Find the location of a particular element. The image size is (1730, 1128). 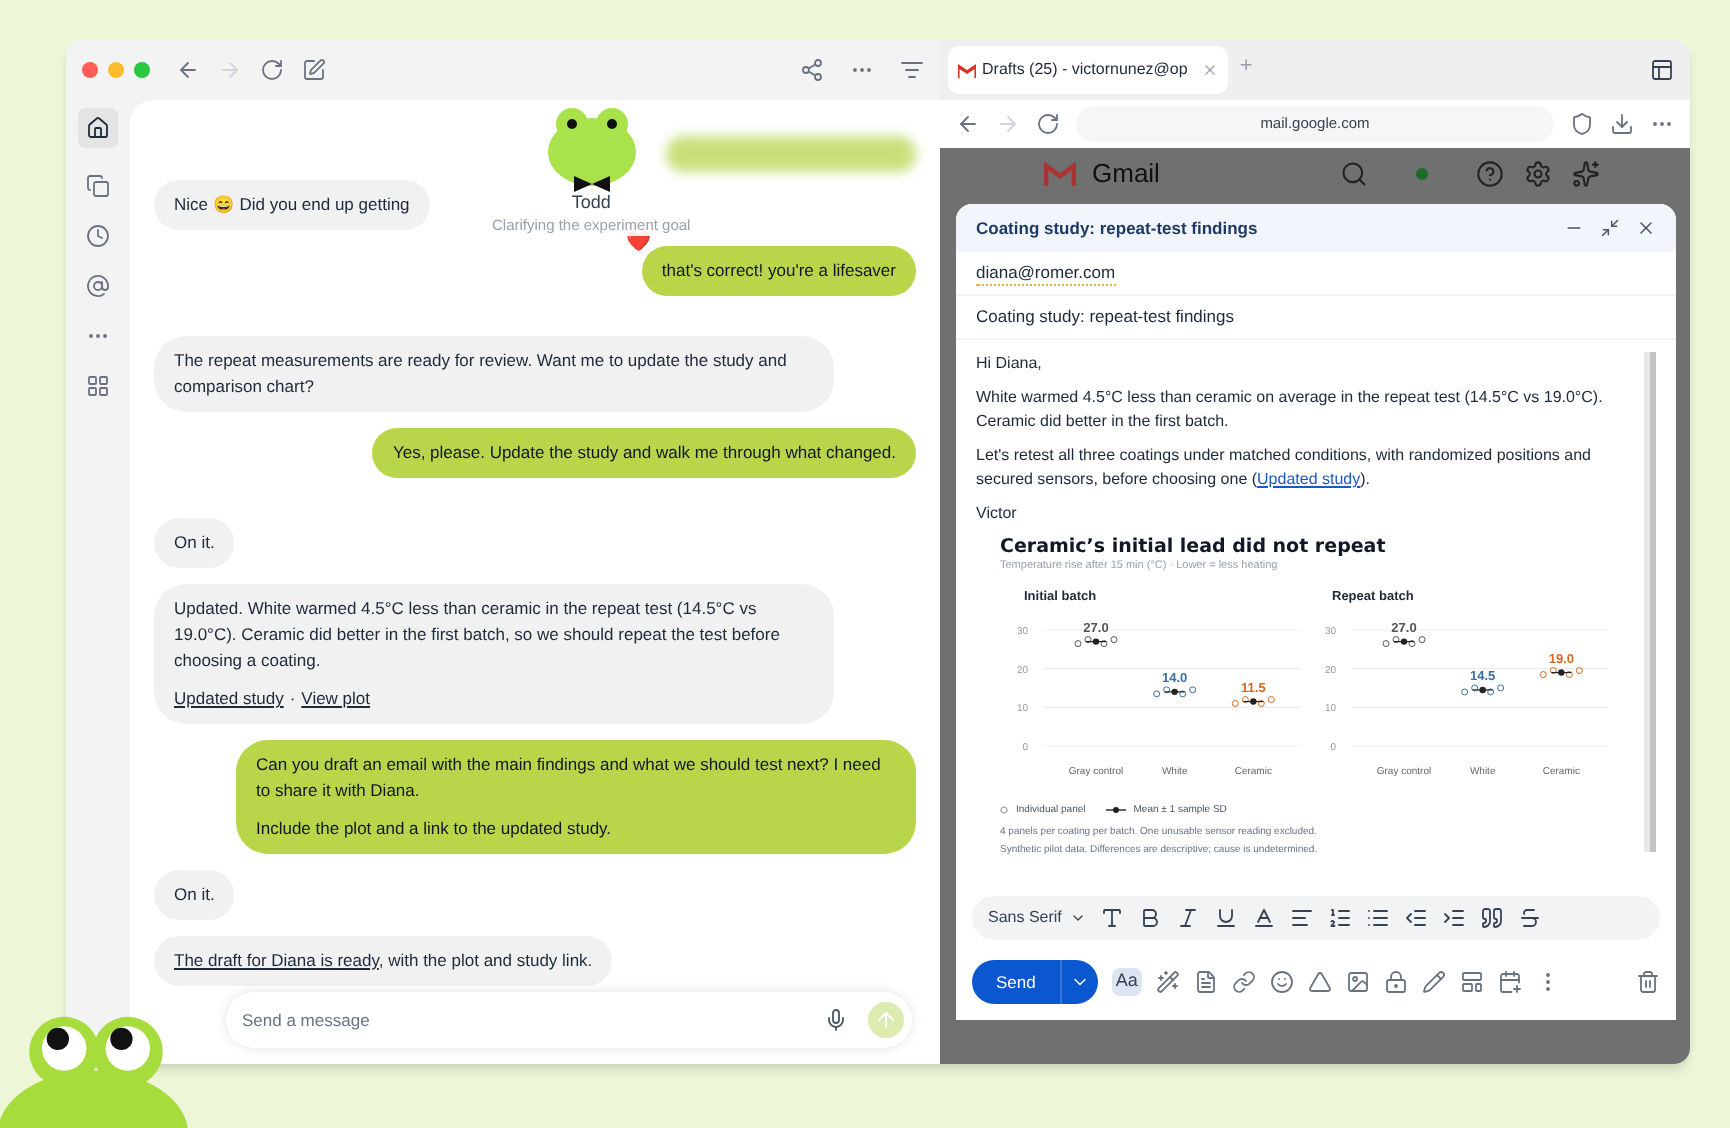

text-color-button is located at coordinates (1263, 918).